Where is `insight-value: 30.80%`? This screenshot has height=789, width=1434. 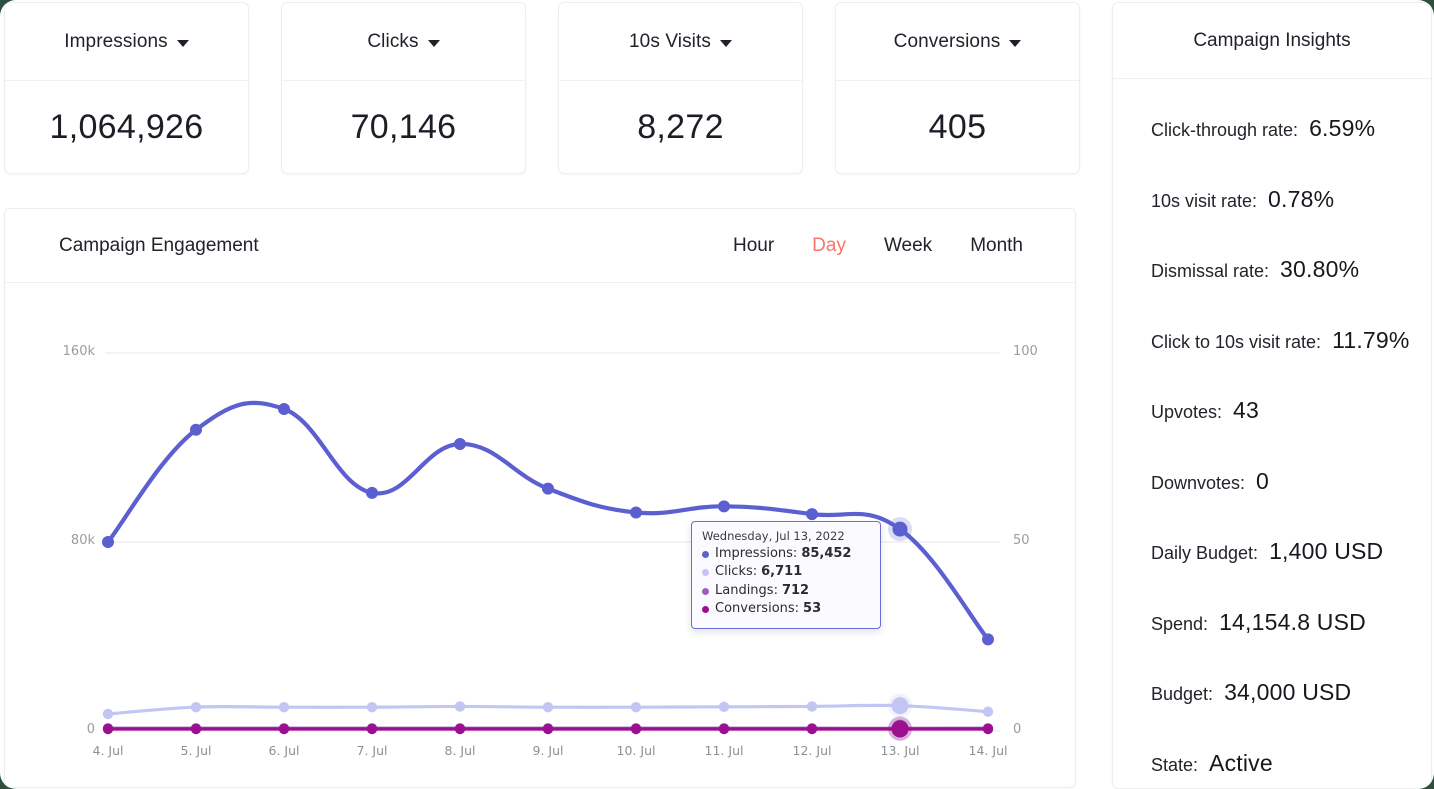 insight-value: 30.80% is located at coordinates (1320, 269).